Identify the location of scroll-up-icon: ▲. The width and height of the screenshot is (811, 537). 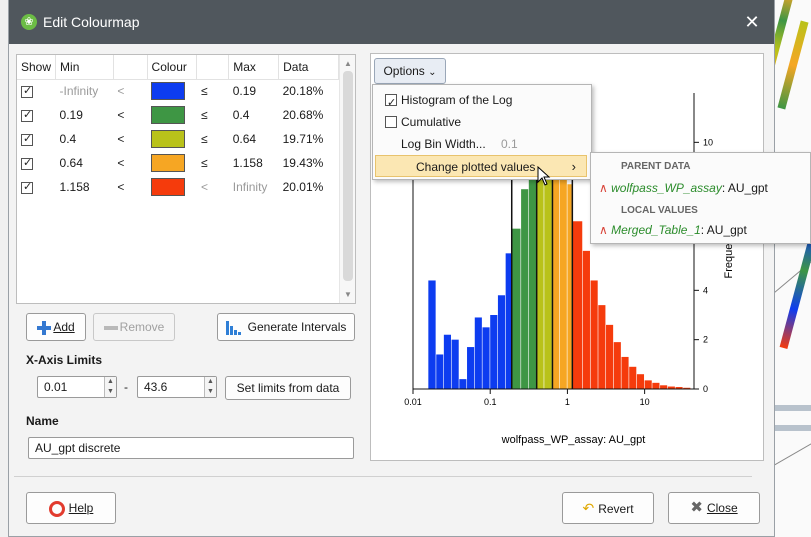
(348, 63).